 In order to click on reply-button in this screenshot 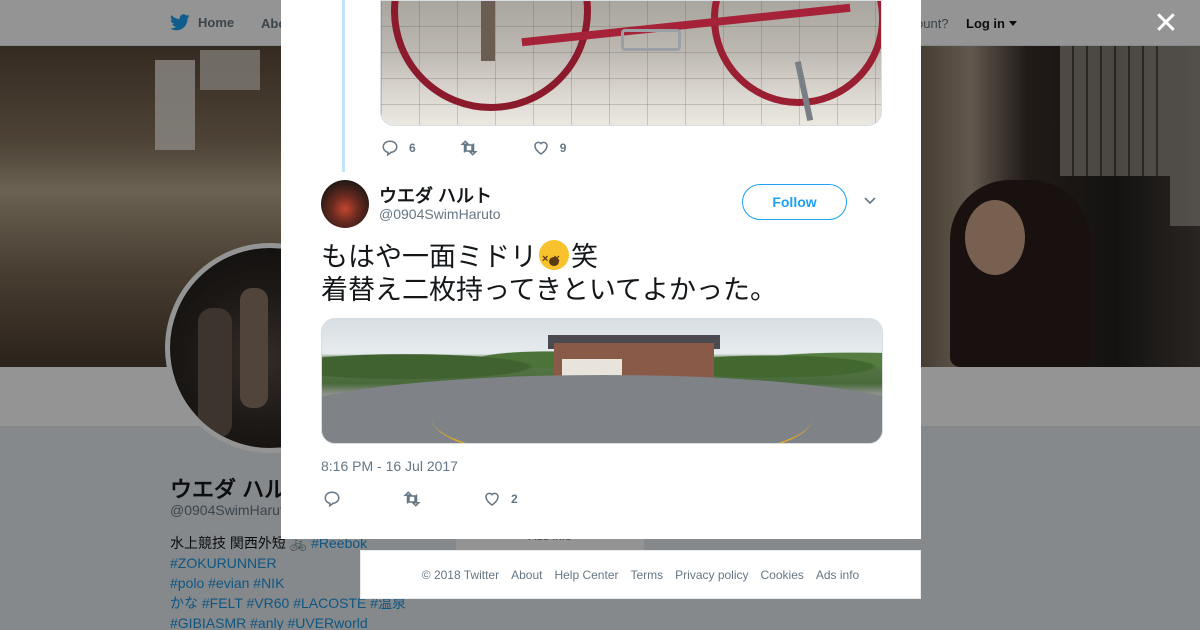, I will do `click(337, 499)`.